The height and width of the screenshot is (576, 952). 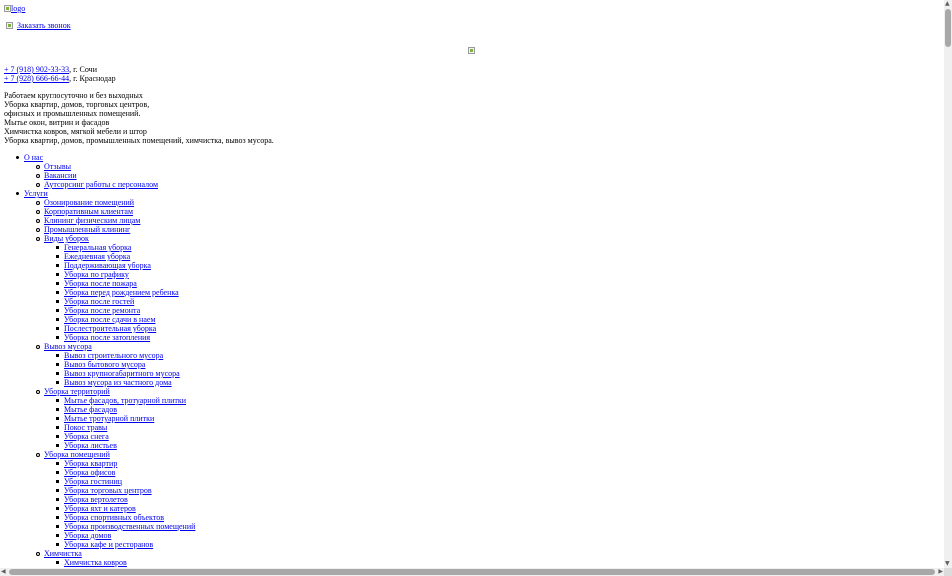 I want to click on submenu-link: Послестроительная уборка, so click(x=110, y=328).